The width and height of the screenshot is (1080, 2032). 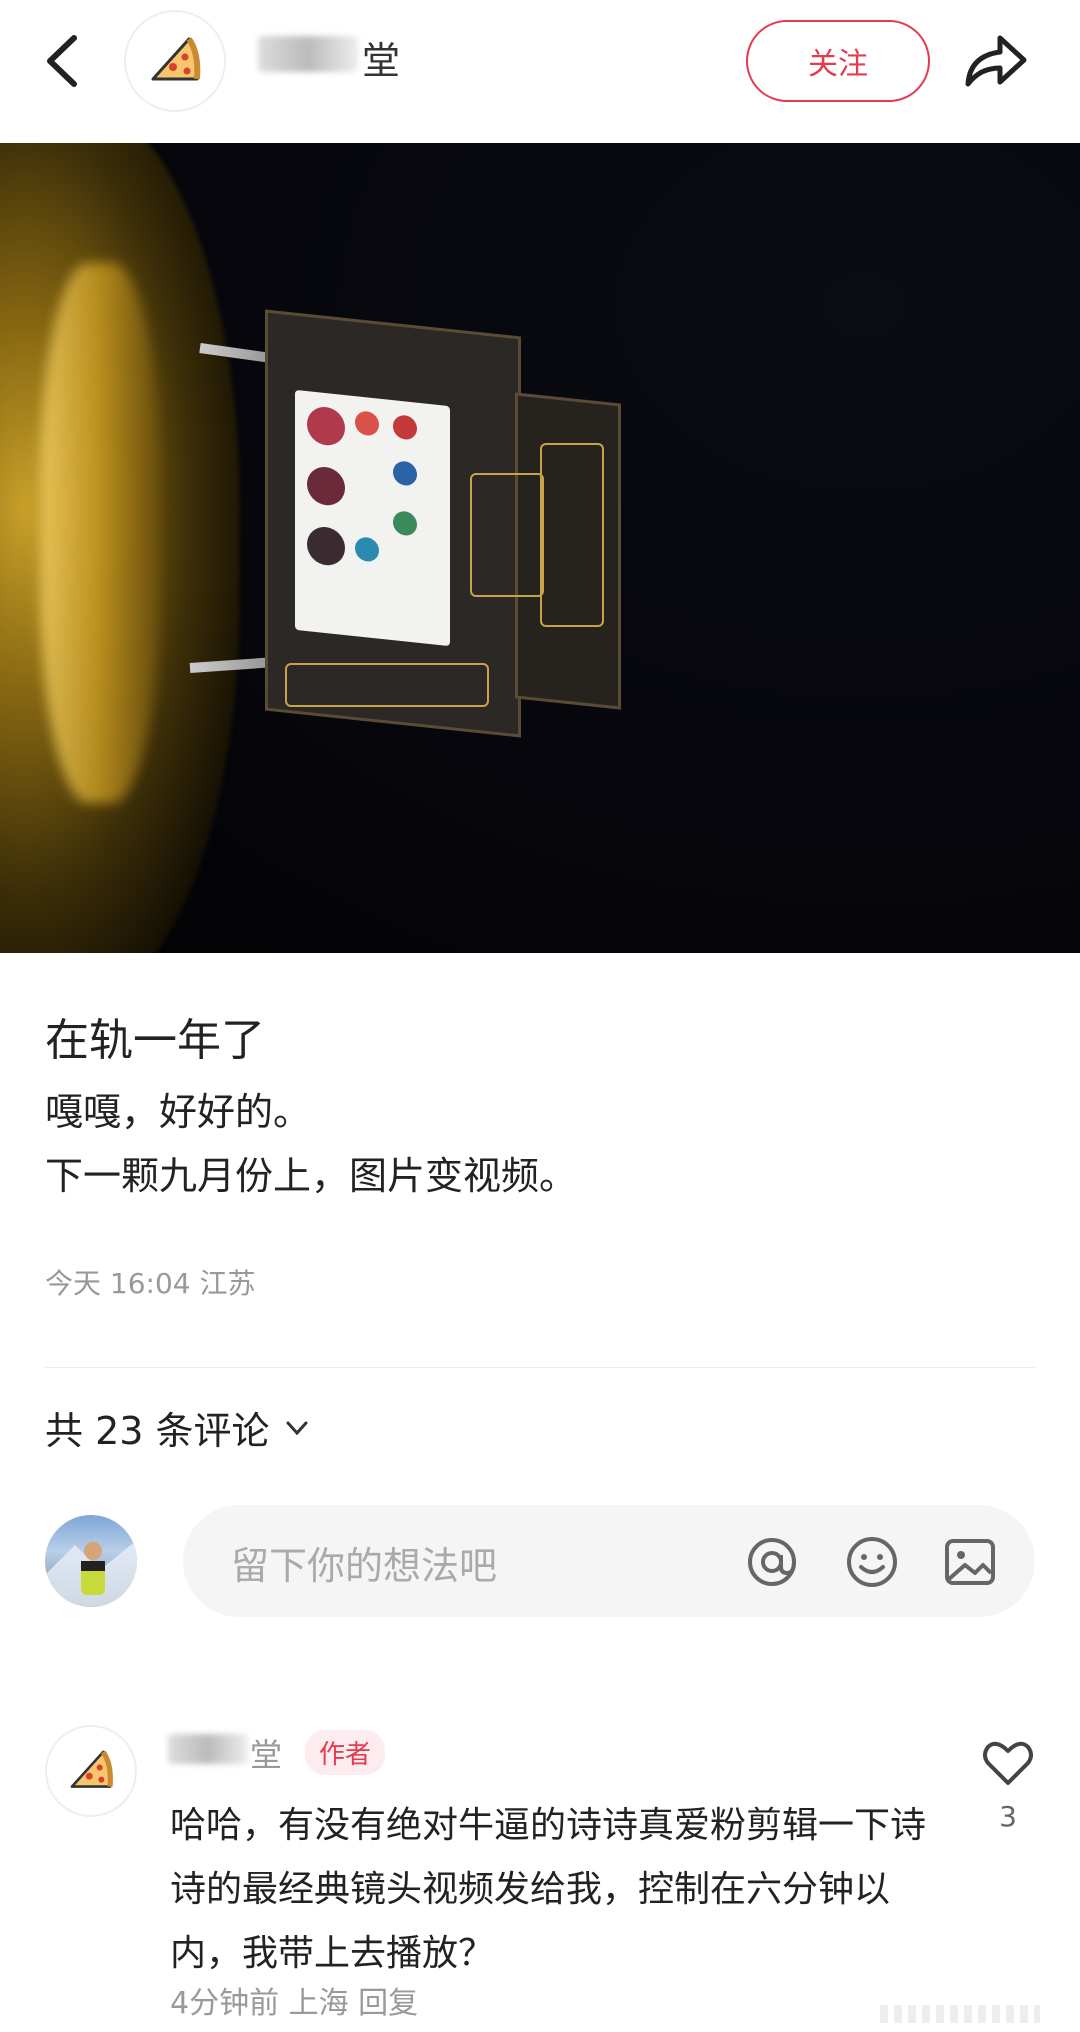 I want to click on author-badge: 作者, so click(x=345, y=1752).